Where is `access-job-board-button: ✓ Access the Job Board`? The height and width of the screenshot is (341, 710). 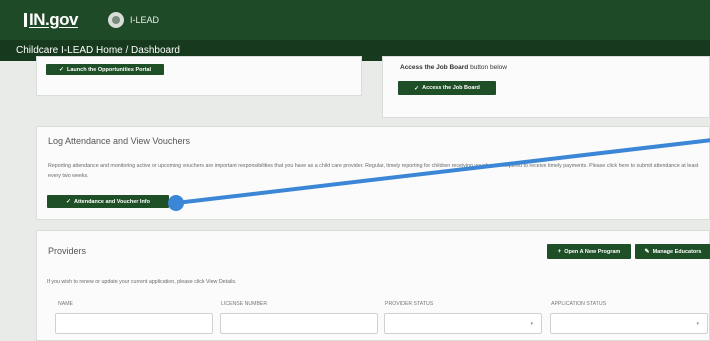
access-job-board-button: ✓ Access the Job Board is located at coordinates (447, 88).